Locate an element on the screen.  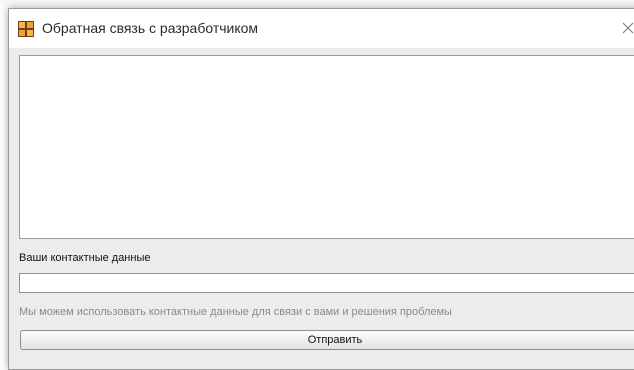
contact-input is located at coordinates (326, 283).